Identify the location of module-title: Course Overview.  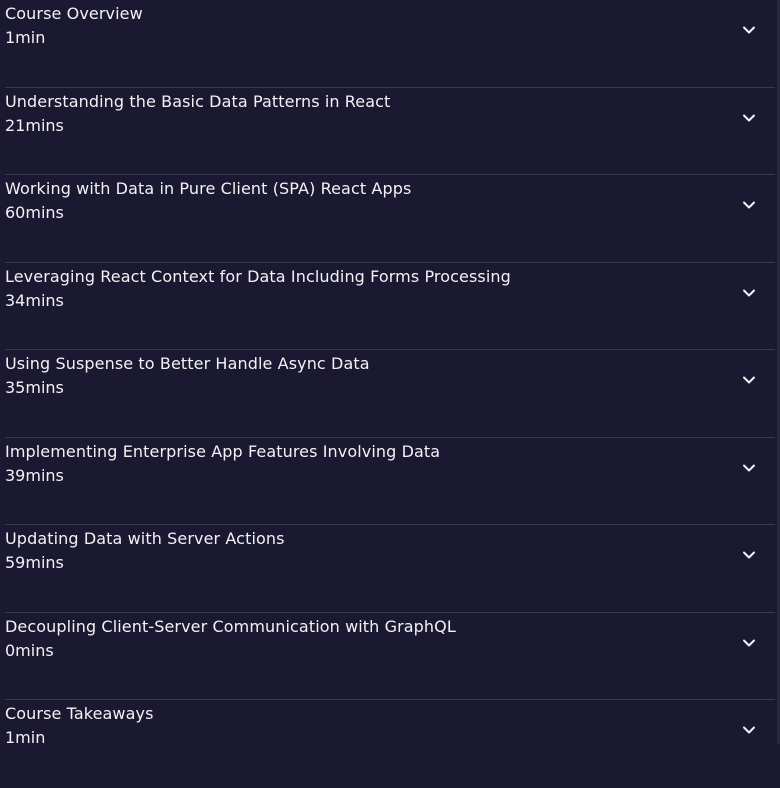
(74, 13).